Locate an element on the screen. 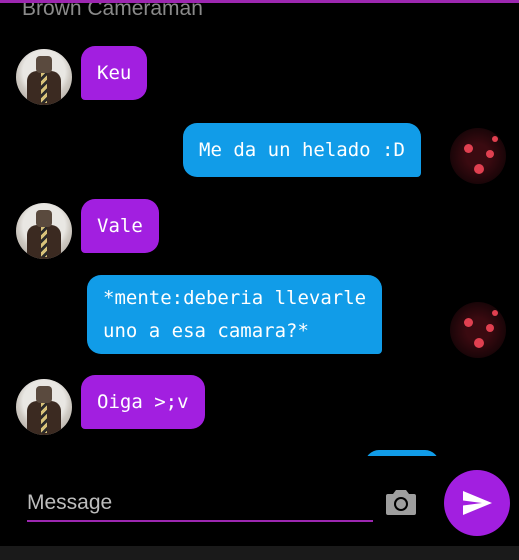  message-text: Me da un helado :D is located at coordinates (302, 150).